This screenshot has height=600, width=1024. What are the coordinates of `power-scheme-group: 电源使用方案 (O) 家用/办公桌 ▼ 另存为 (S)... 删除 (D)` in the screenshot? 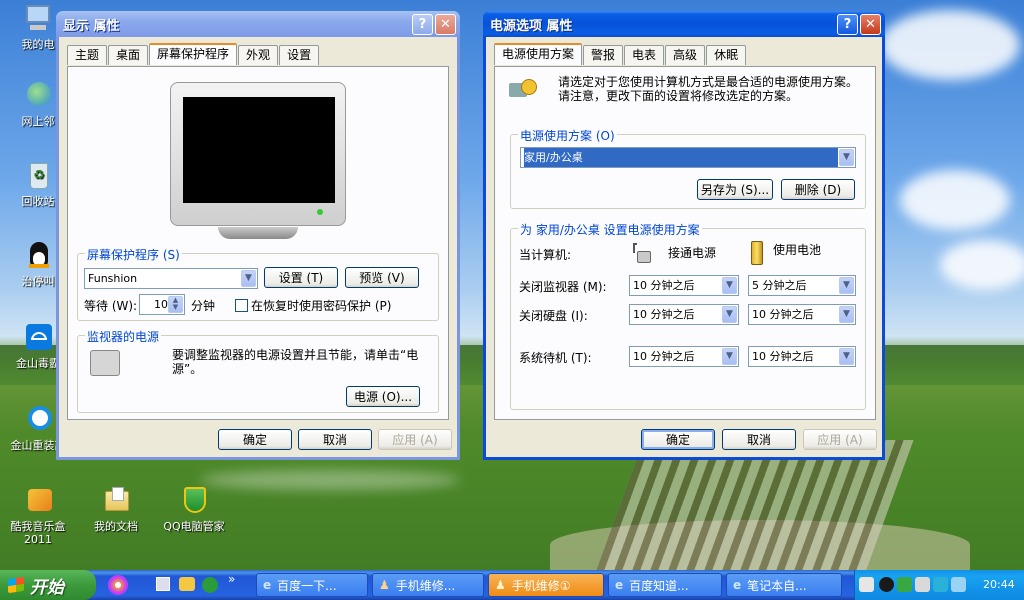 It's located at (688, 168).